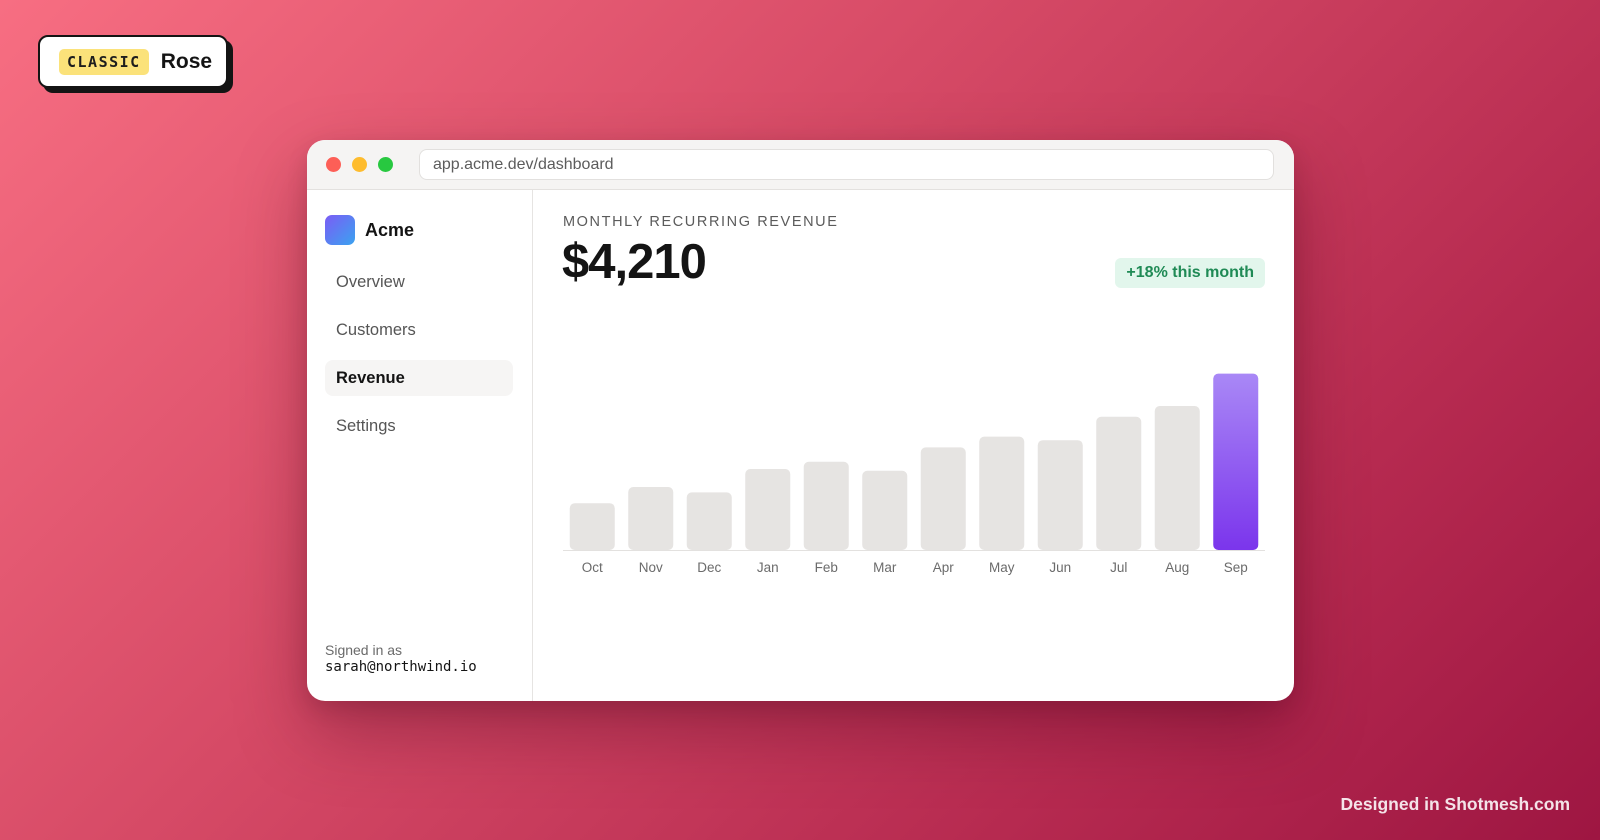 This screenshot has width=1600, height=840. What do you see at coordinates (419, 282) in the screenshot?
I see `sidebar-item-overview: Overview` at bounding box center [419, 282].